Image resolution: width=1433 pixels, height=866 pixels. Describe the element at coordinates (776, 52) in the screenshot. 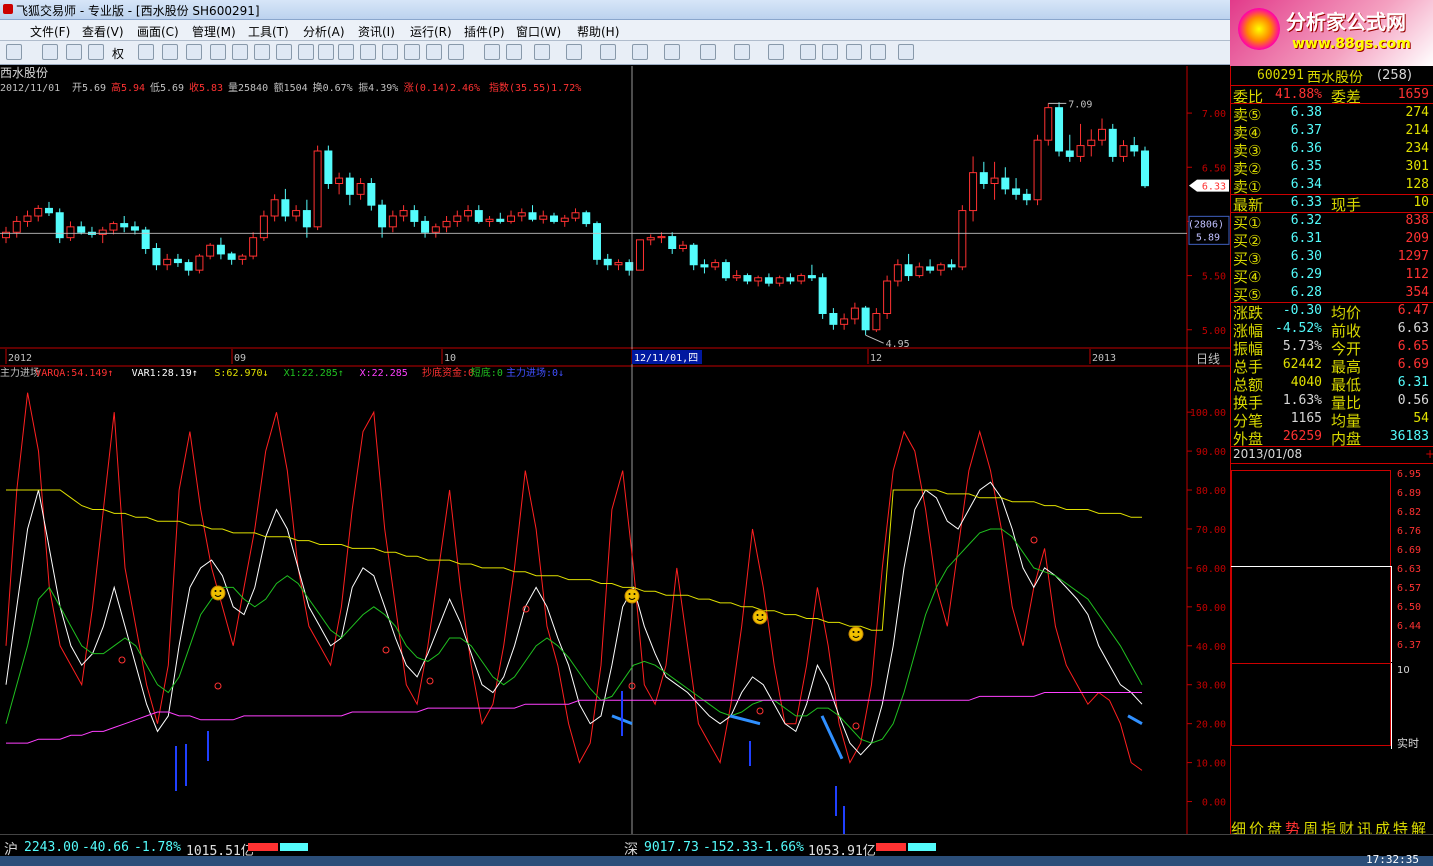

I see `text-icon` at that location.